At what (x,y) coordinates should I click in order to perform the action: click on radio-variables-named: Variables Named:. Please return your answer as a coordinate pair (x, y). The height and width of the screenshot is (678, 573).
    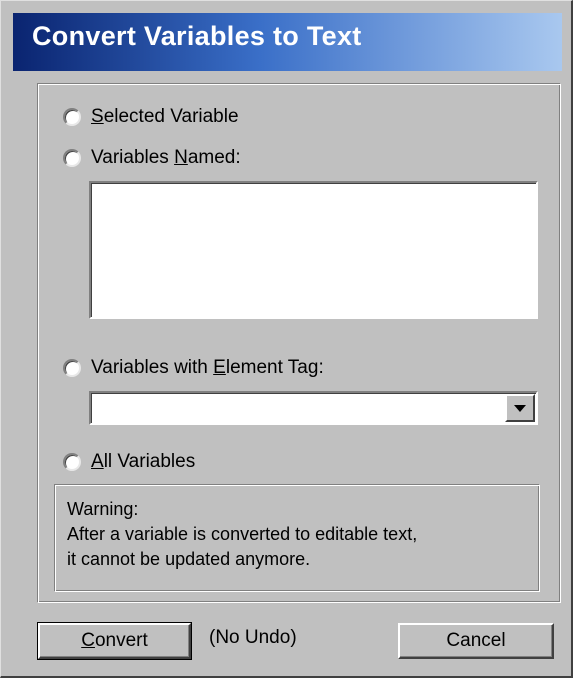
    Looking at the image, I should click on (152, 158).